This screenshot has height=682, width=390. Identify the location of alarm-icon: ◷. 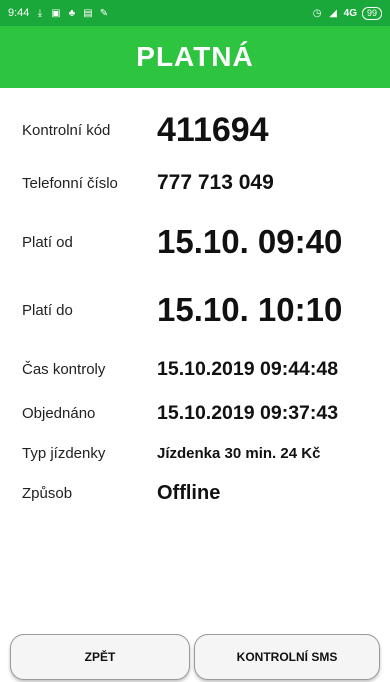
(317, 13).